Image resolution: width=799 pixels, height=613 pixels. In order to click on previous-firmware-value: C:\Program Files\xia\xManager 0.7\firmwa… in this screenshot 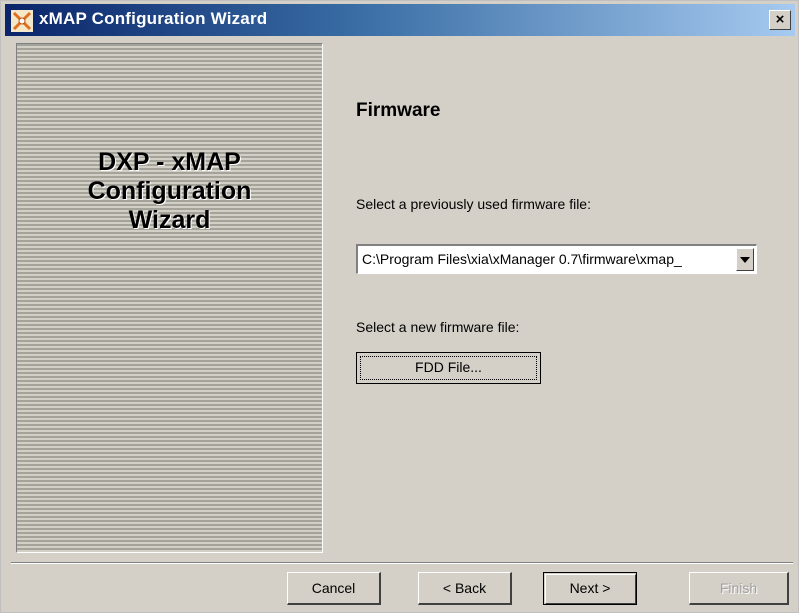, I will do `click(522, 259)`.